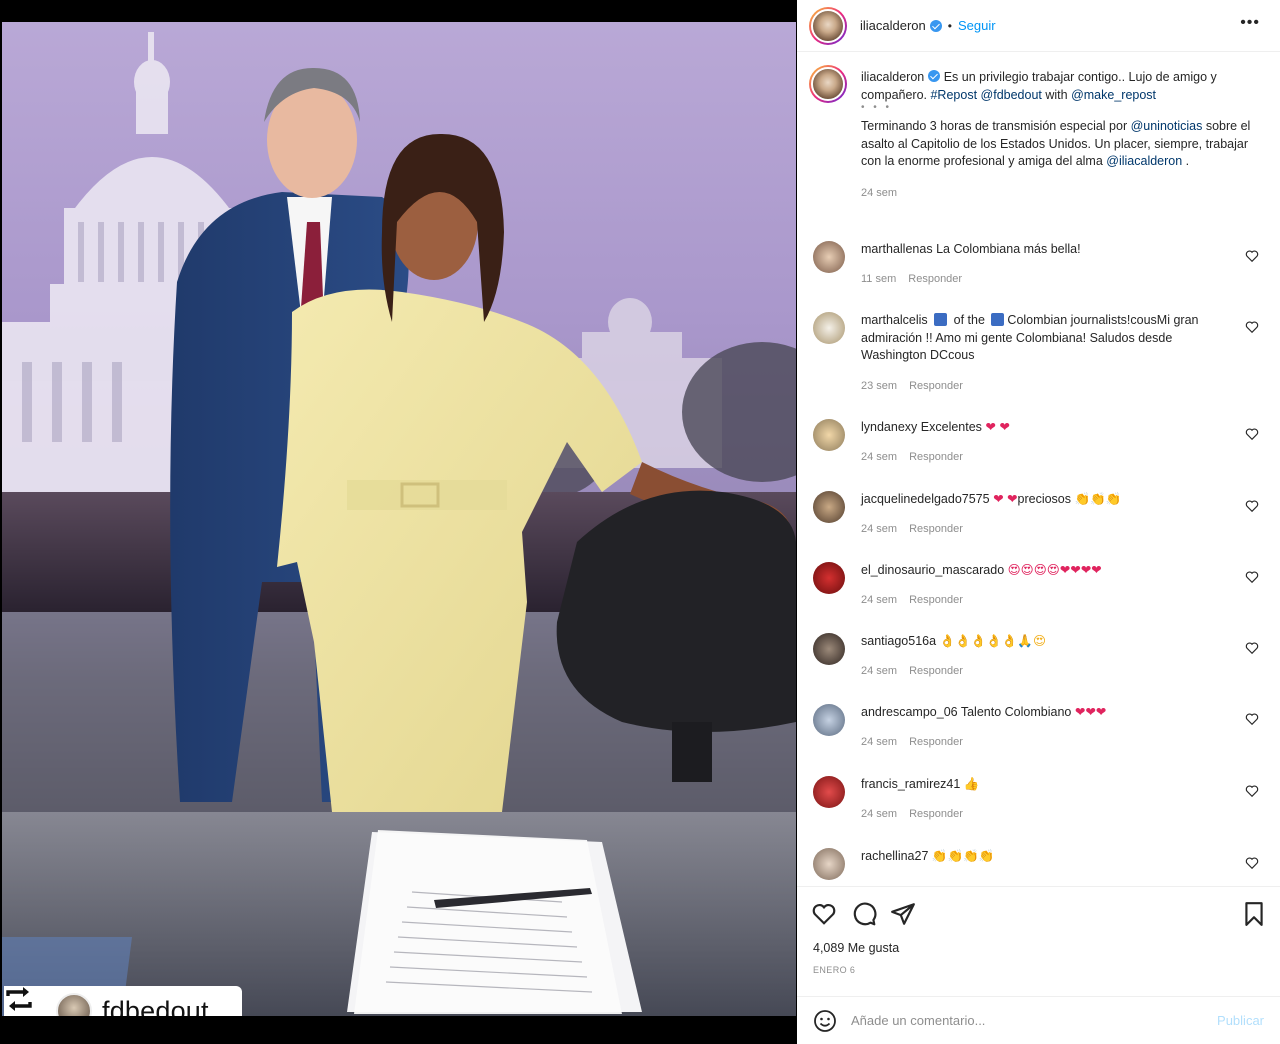  I want to click on emoji-smile-icon, so click(825, 1021).